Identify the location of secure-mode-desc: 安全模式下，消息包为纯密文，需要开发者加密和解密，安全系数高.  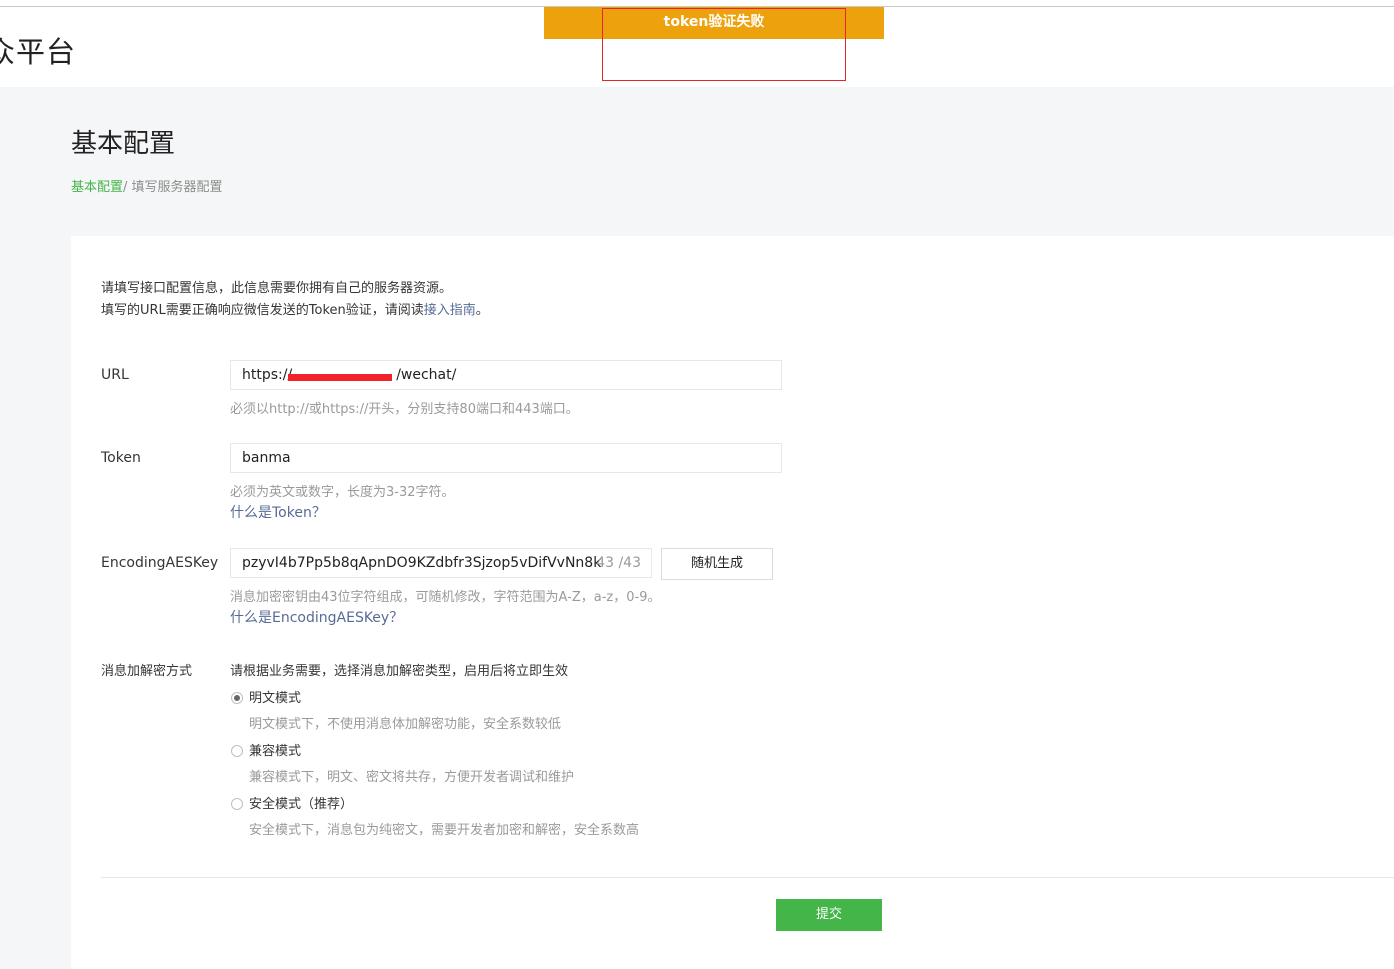
(444, 830).